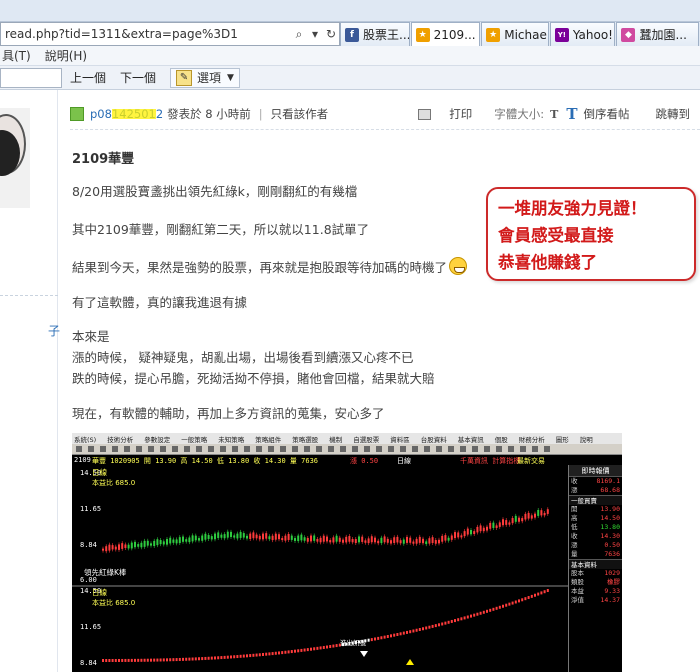 This screenshot has width=700, height=672. What do you see at coordinates (678, 114) in the screenshot?
I see `jump-to-link: 跳轉到` at bounding box center [678, 114].